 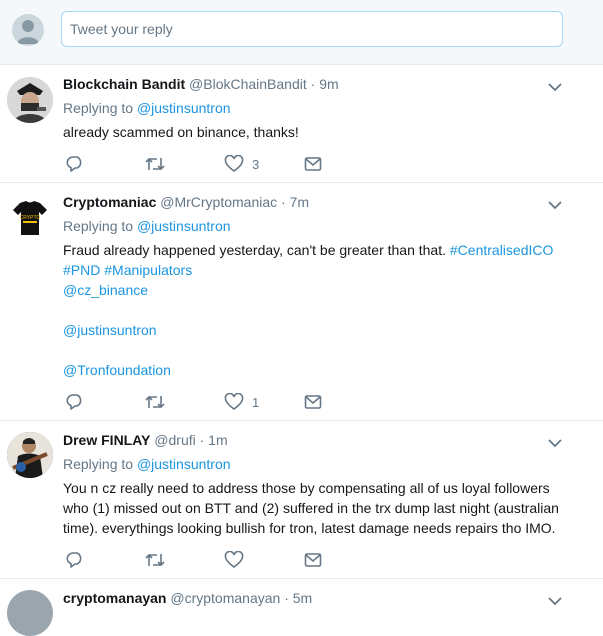 What do you see at coordinates (81, 270) in the screenshot?
I see `hashtag-link: #PND` at bounding box center [81, 270].